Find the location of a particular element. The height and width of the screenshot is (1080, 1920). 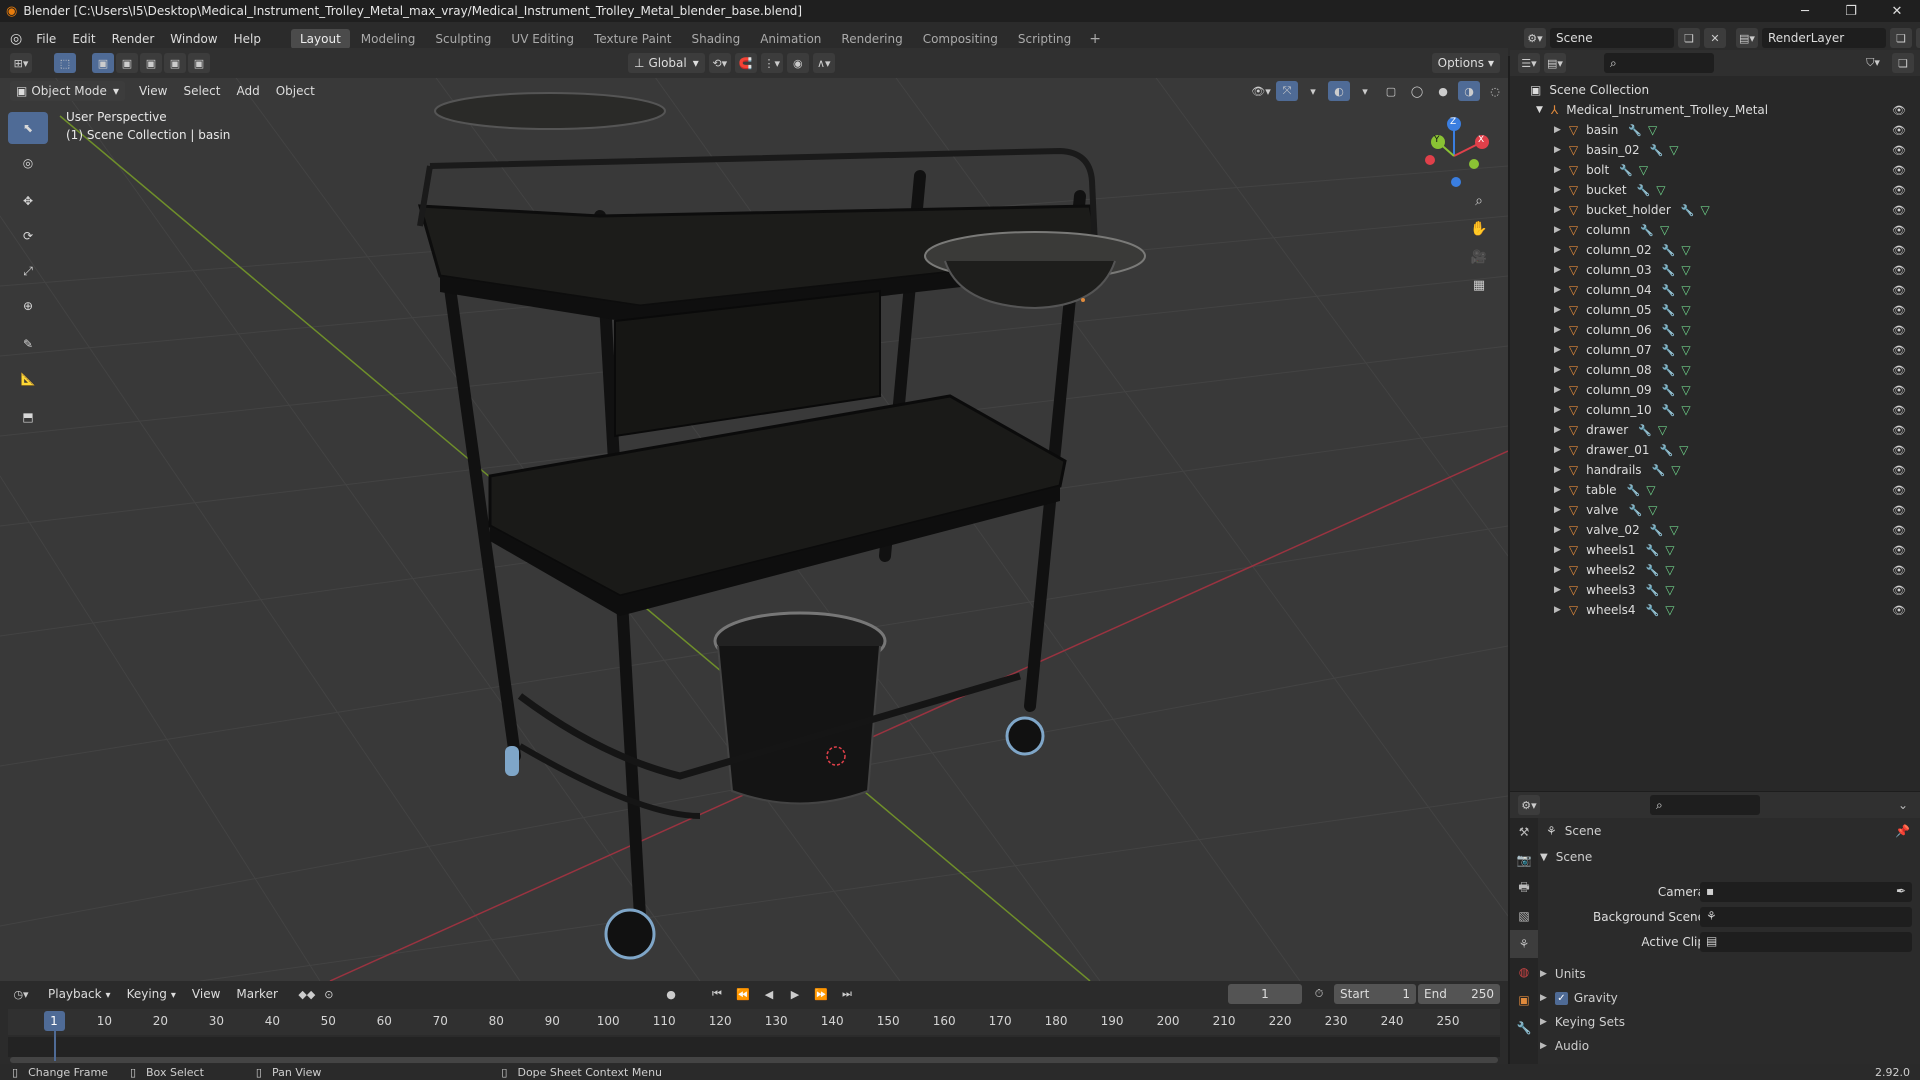

section-keying-sets: ▶ Keying Sets is located at coordinates (1725, 1022).